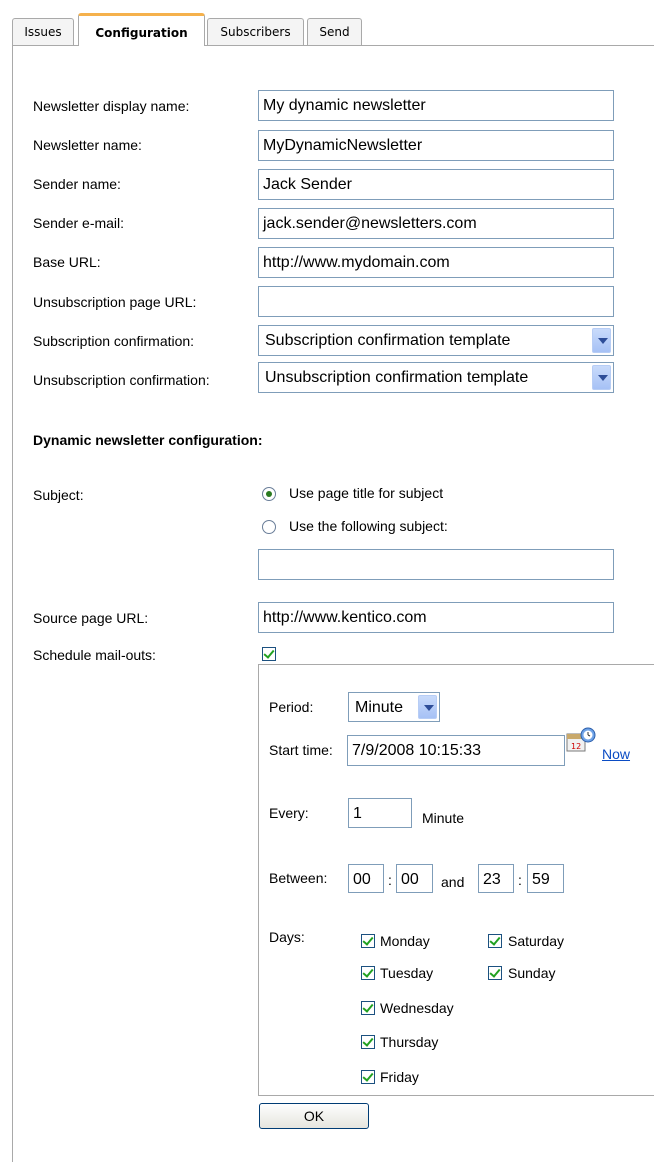 The width and height of the screenshot is (654, 1162). Describe the element at coordinates (368, 973) in the screenshot. I see `tuesday-checkbox` at that location.